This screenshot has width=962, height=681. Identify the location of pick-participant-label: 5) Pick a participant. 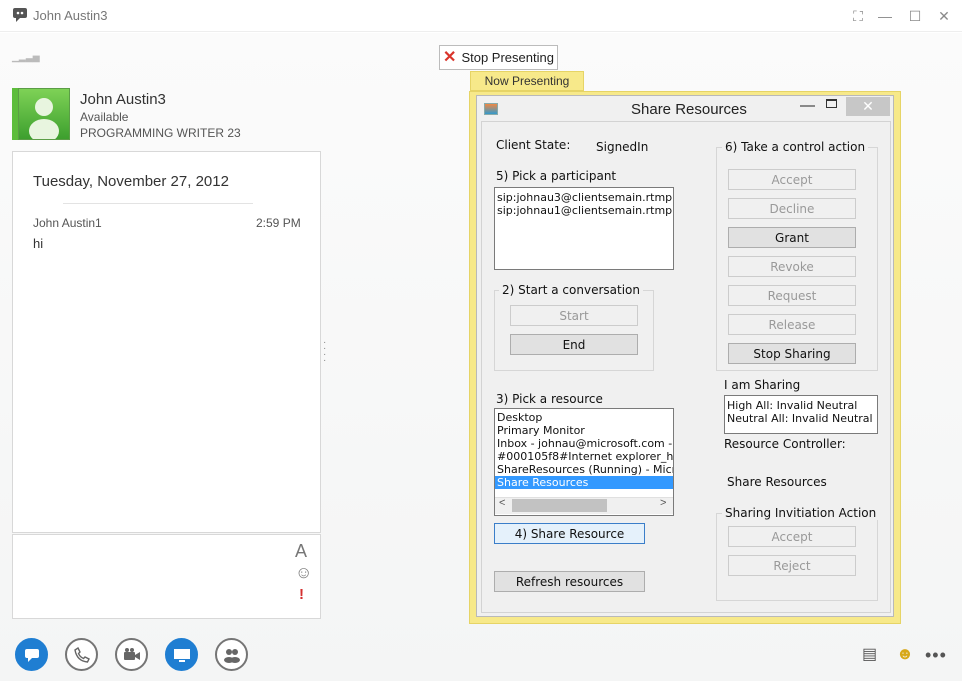
(556, 176).